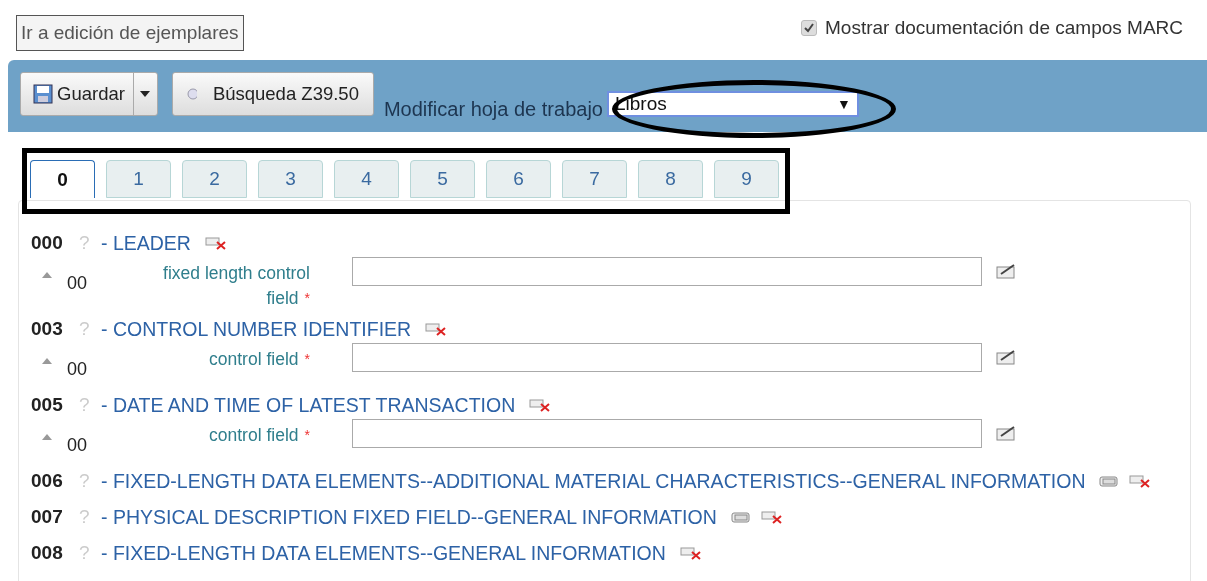 The height and width of the screenshot is (581, 1207). What do you see at coordinates (594, 179) in the screenshot?
I see `tab: 7` at bounding box center [594, 179].